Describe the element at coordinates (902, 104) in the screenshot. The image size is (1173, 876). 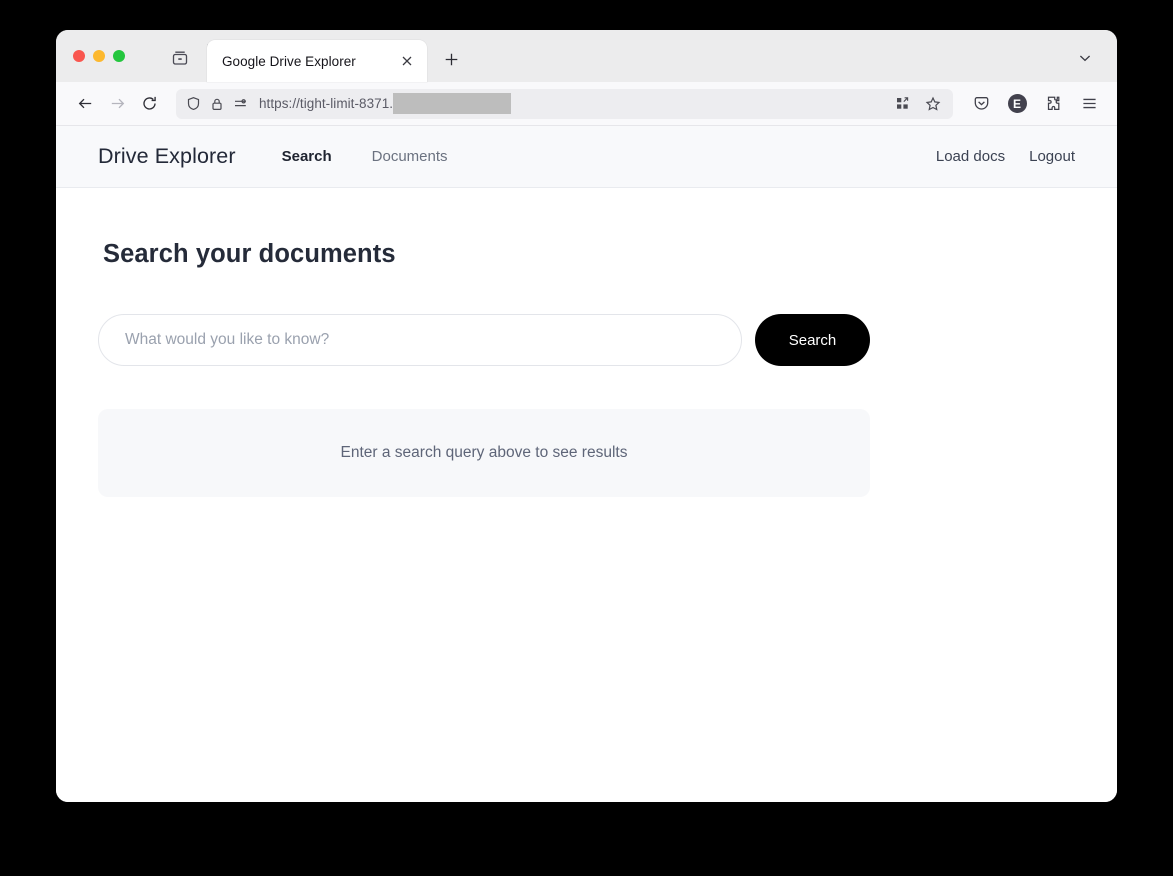
I see `grid-expand-icon` at that location.